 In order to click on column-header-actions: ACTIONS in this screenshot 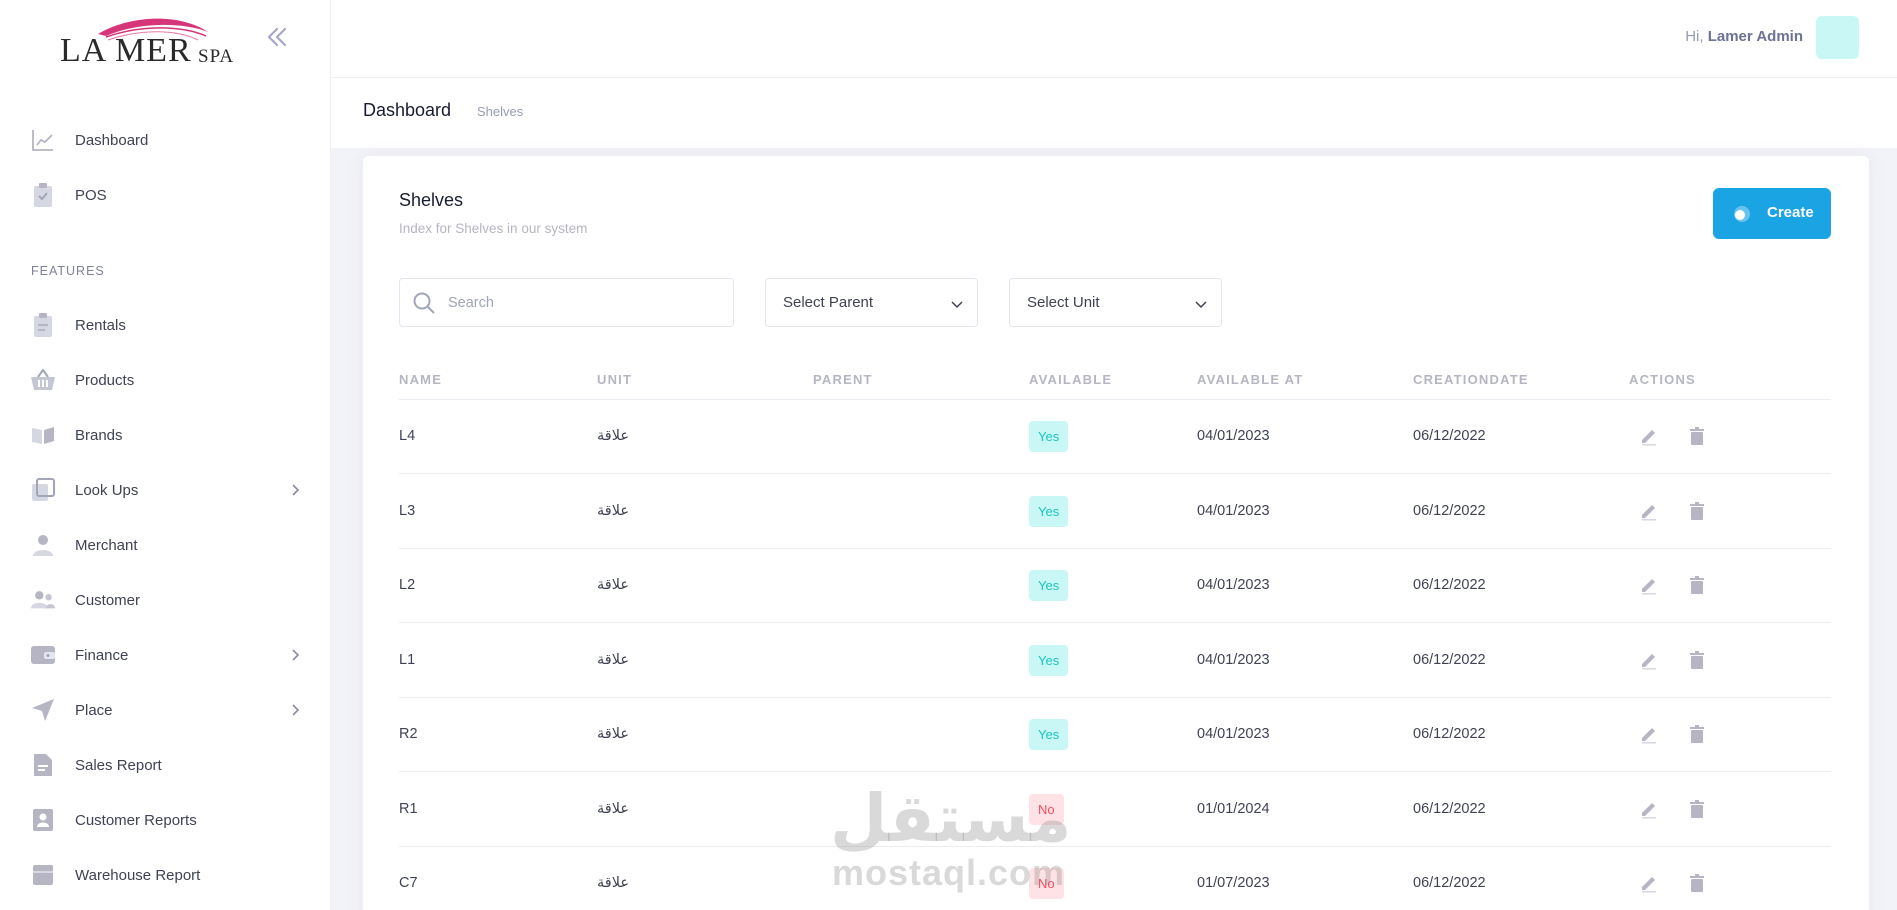, I will do `click(1662, 379)`.